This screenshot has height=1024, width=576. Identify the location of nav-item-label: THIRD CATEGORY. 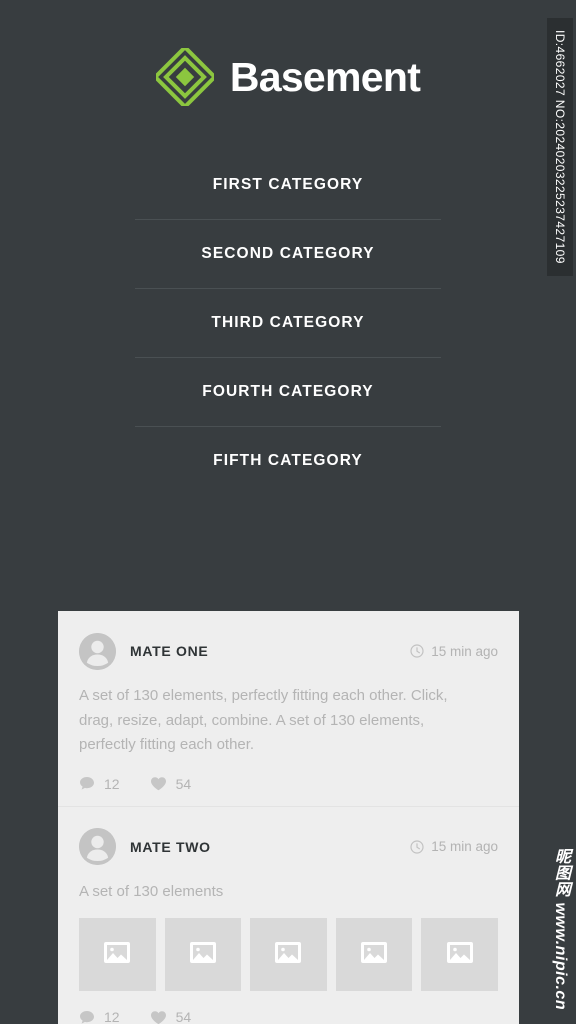
(288, 322).